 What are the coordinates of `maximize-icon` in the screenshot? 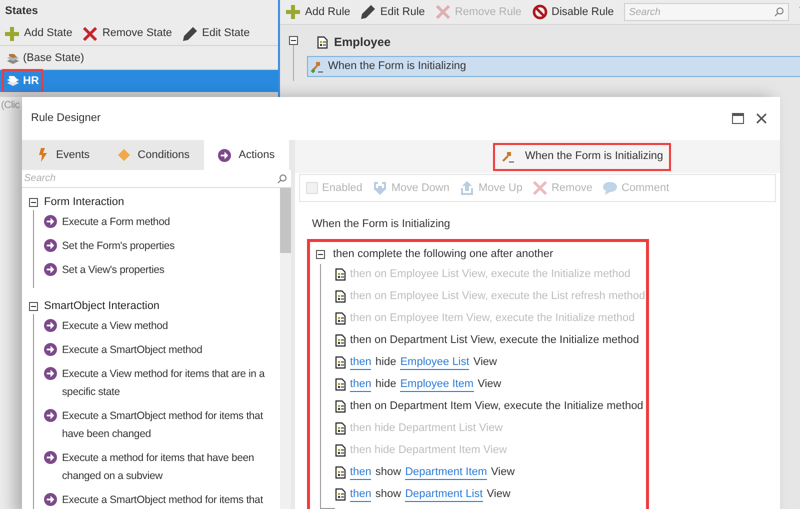 It's located at (738, 118).